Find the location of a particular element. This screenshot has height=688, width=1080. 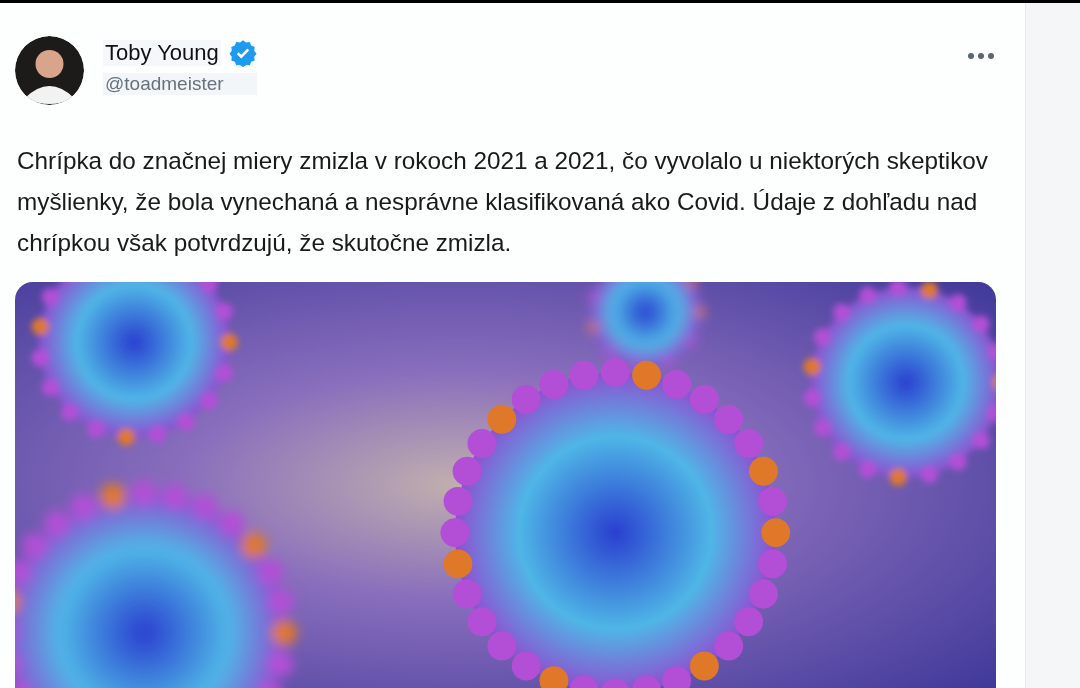

tweet-text: Chrípka do značnej miery zmizla v rokoch 2021 a 2021, čo vyvolalo u niektorých skeptikov myšlienky, že bola vynechaná a nesprávne klasifikovaná ako Covid. Údaje z dohľadu nad chrípkou však potvrdzujú, že skutočne zmizla. is located at coordinates (503, 202).